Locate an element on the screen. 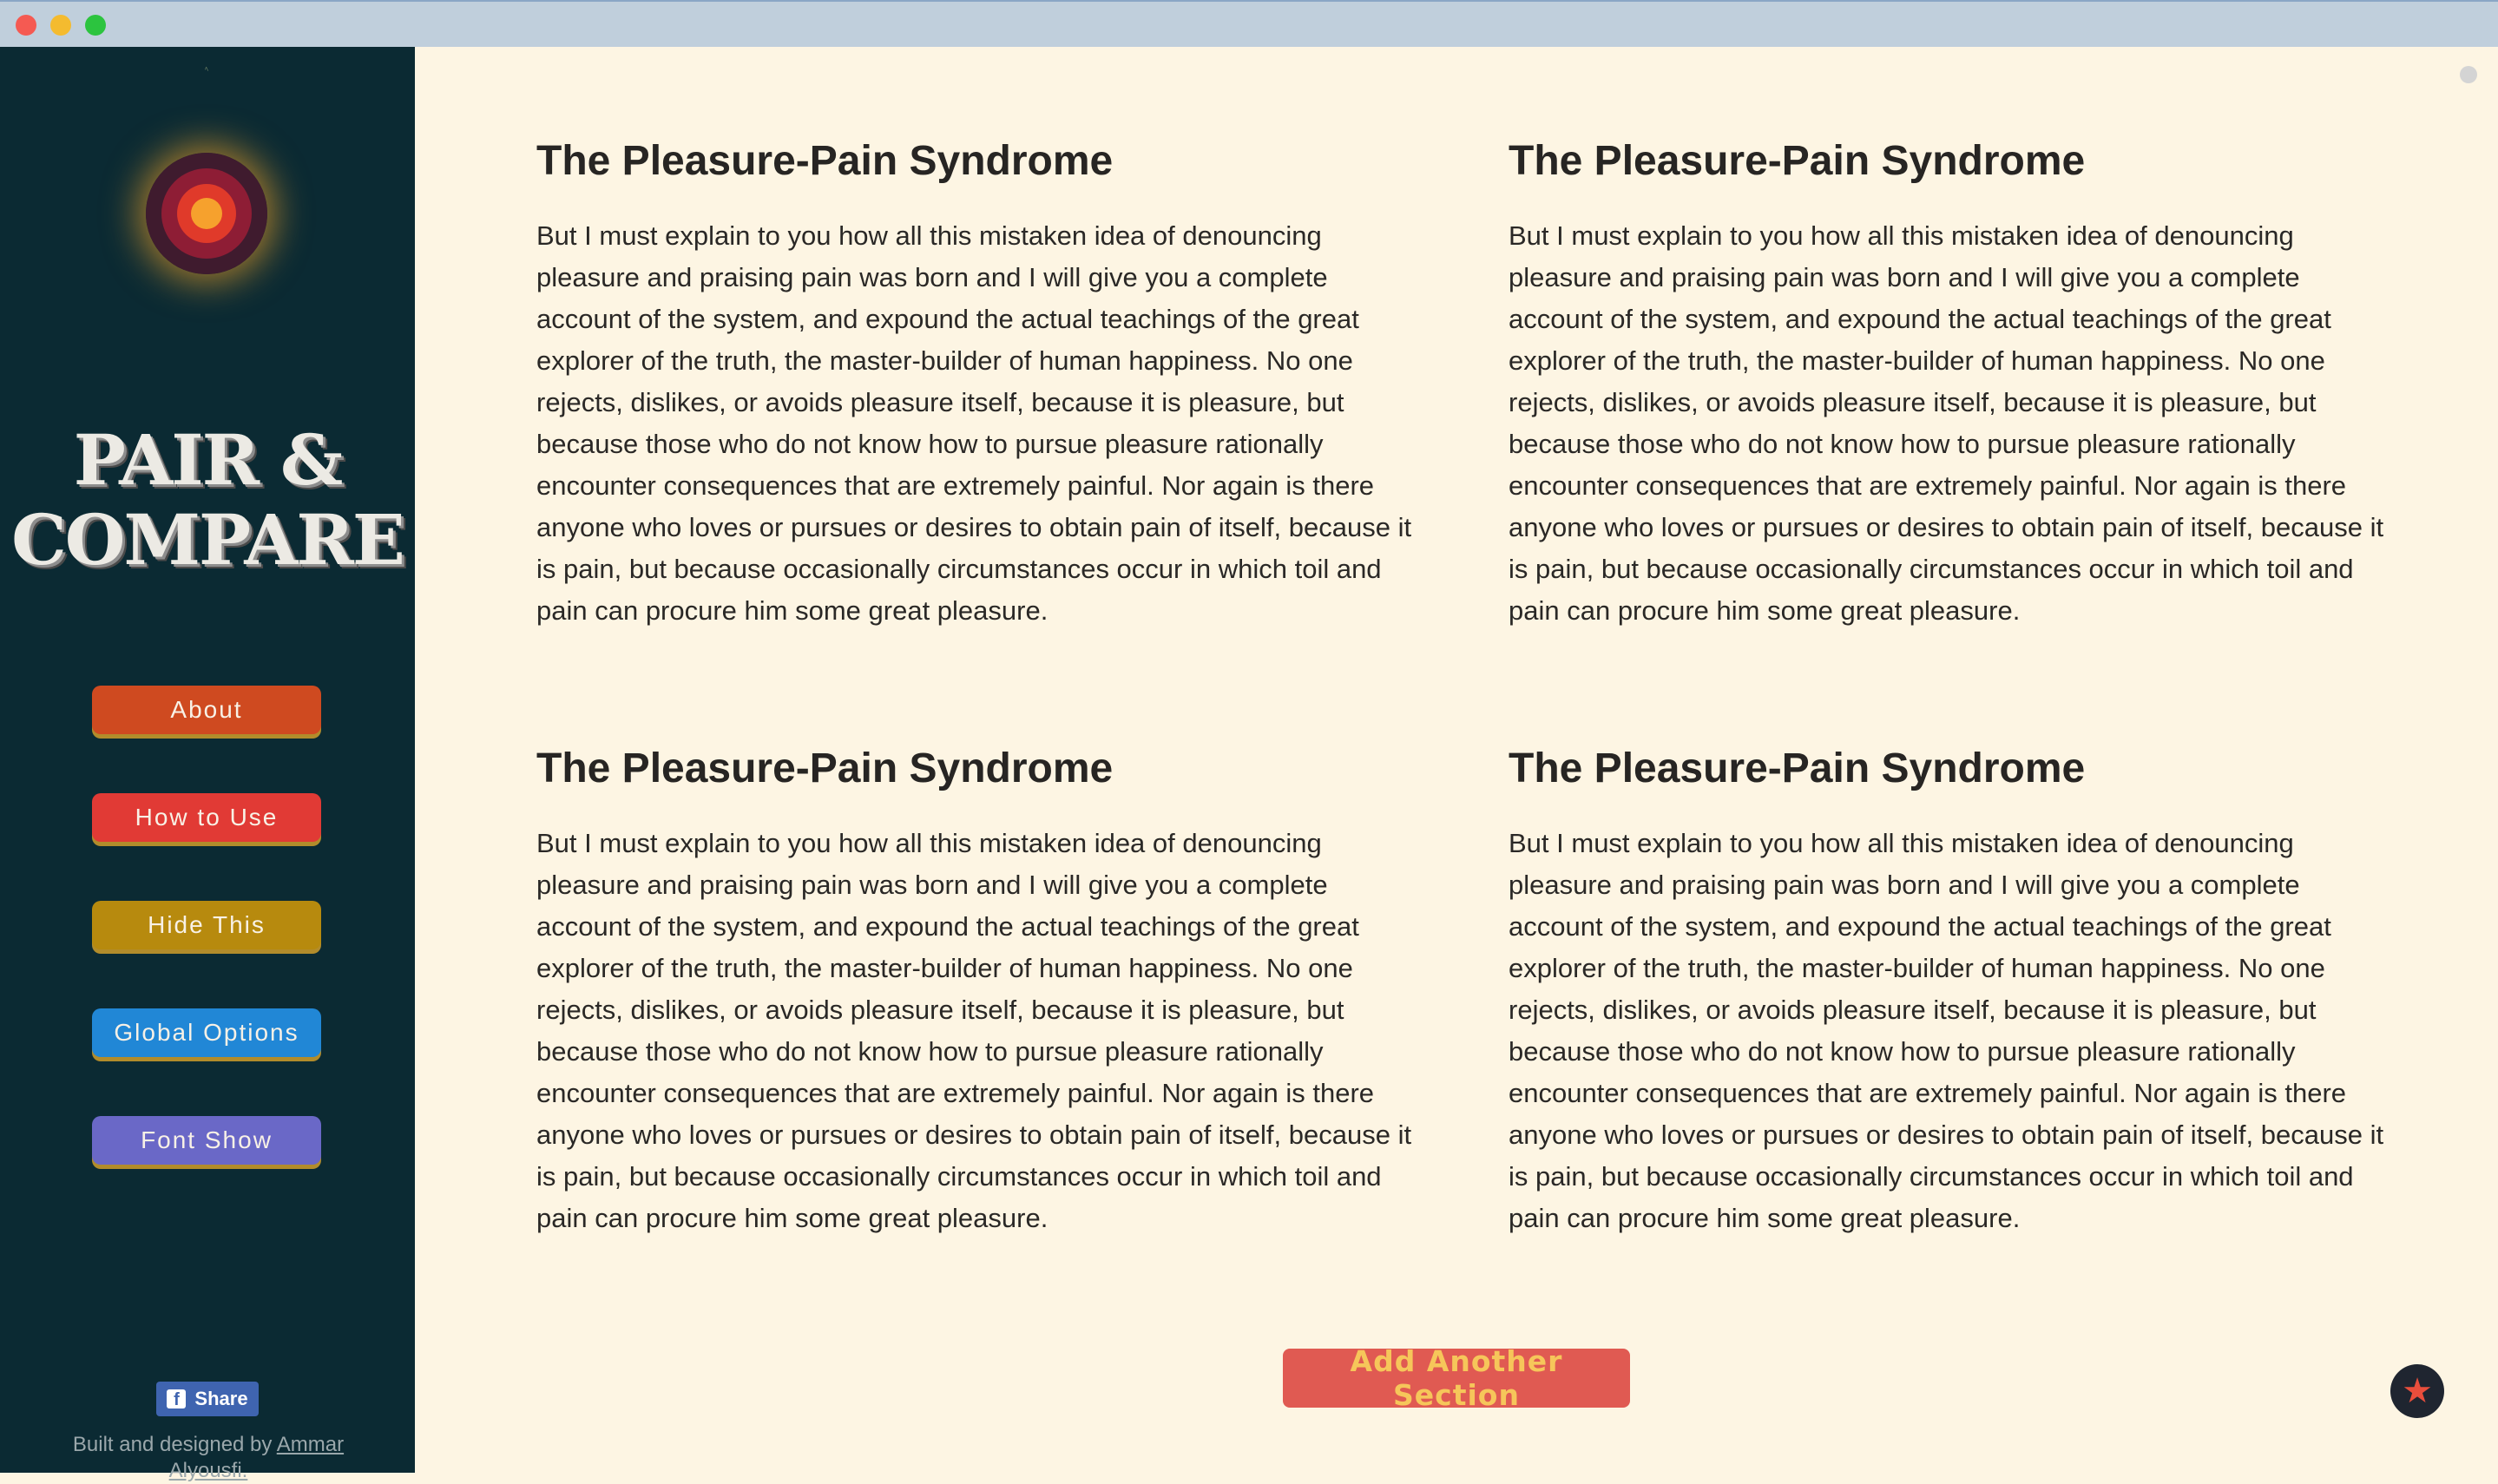 The height and width of the screenshot is (1484, 2498). how-to-use-button: How to Use is located at coordinates (206, 817).